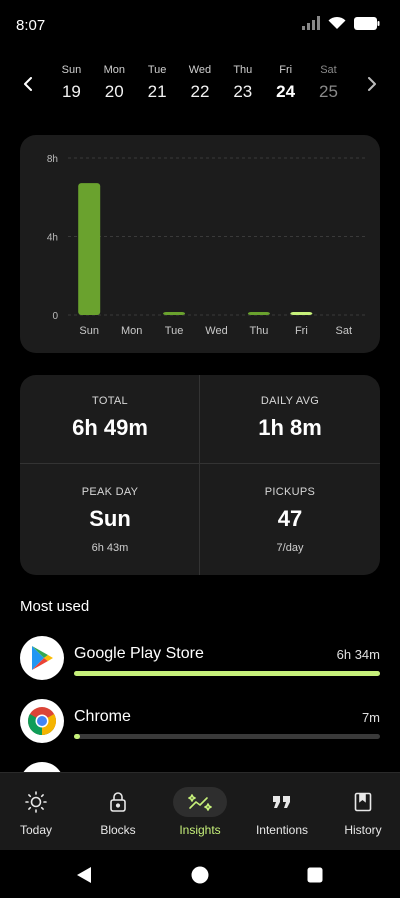  I want to click on peak-day-value: Sun, so click(110, 518).